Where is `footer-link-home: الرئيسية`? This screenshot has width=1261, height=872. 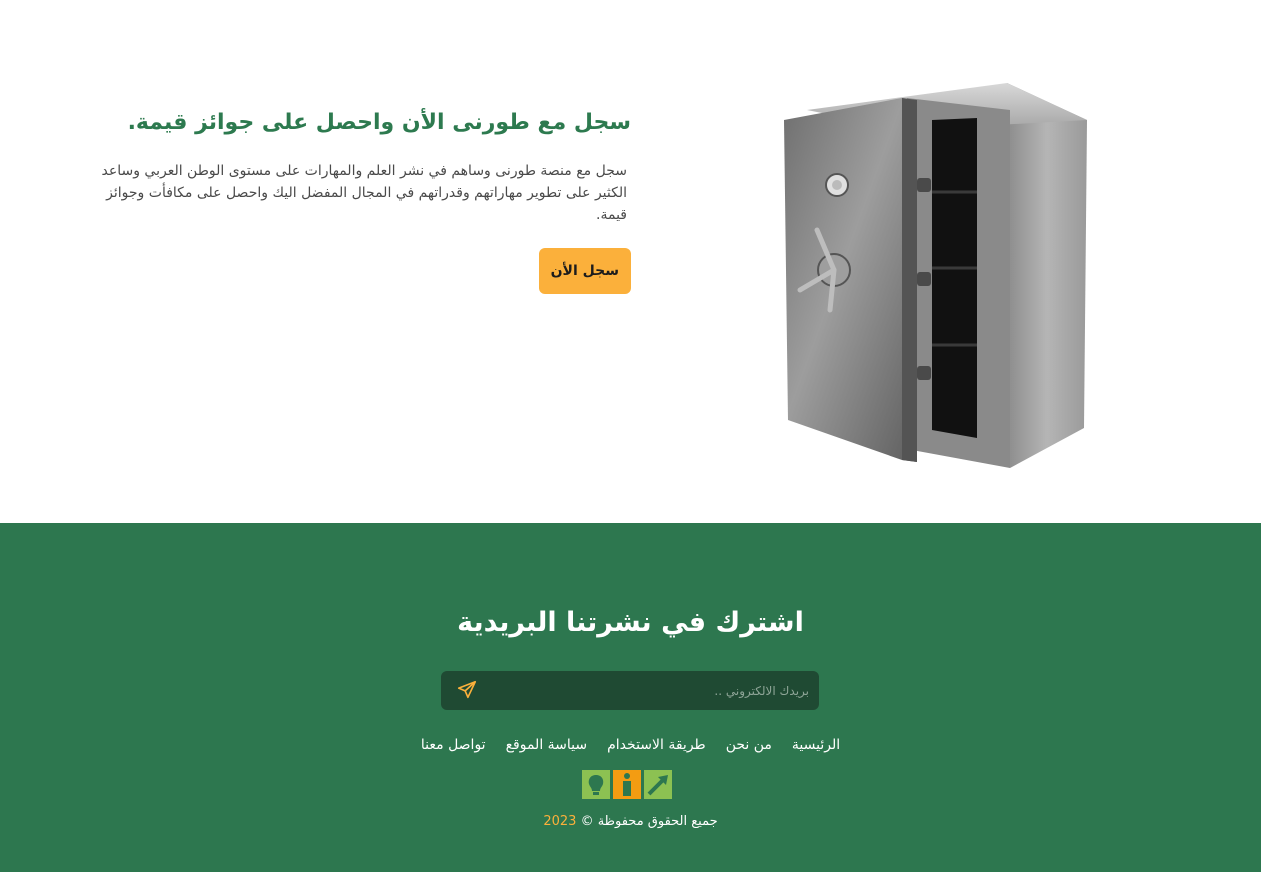 footer-link-home: الرئيسية is located at coordinates (816, 745).